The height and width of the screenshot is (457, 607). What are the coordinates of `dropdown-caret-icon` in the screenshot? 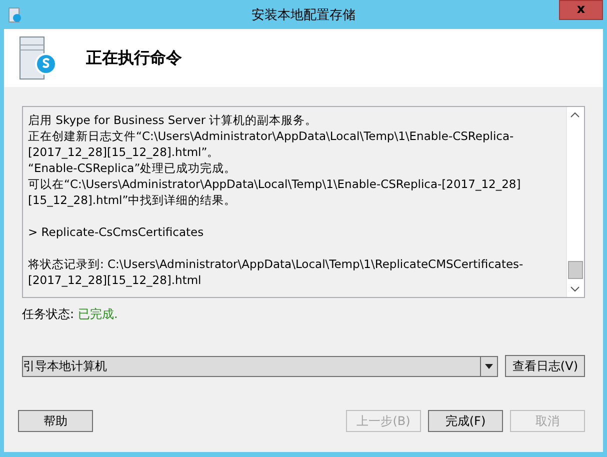 It's located at (489, 366).